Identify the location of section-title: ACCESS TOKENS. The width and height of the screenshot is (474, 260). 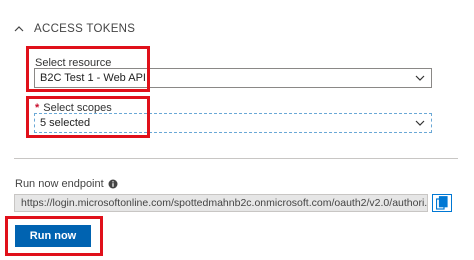
(85, 29).